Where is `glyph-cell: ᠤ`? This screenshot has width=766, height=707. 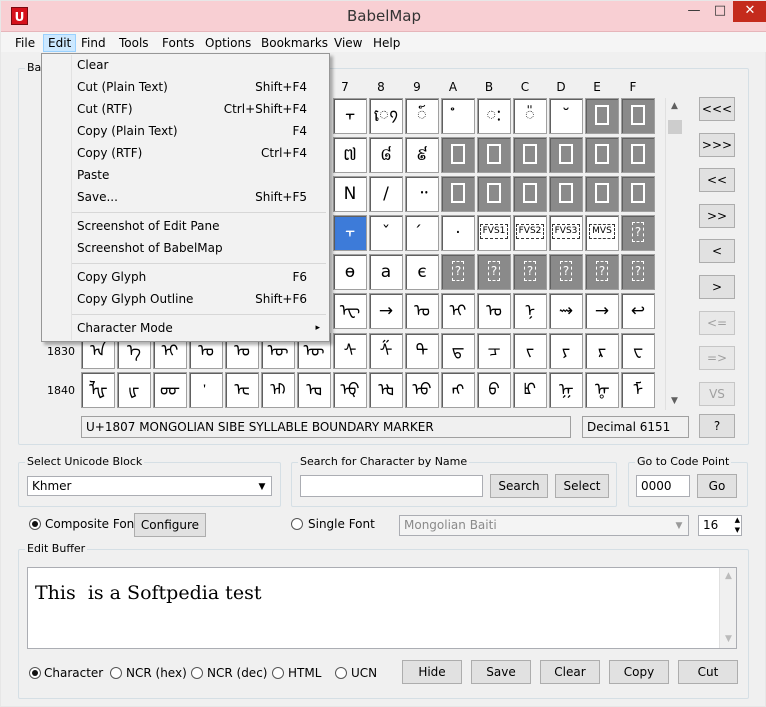 glyph-cell: ᠤ is located at coordinates (494, 311).